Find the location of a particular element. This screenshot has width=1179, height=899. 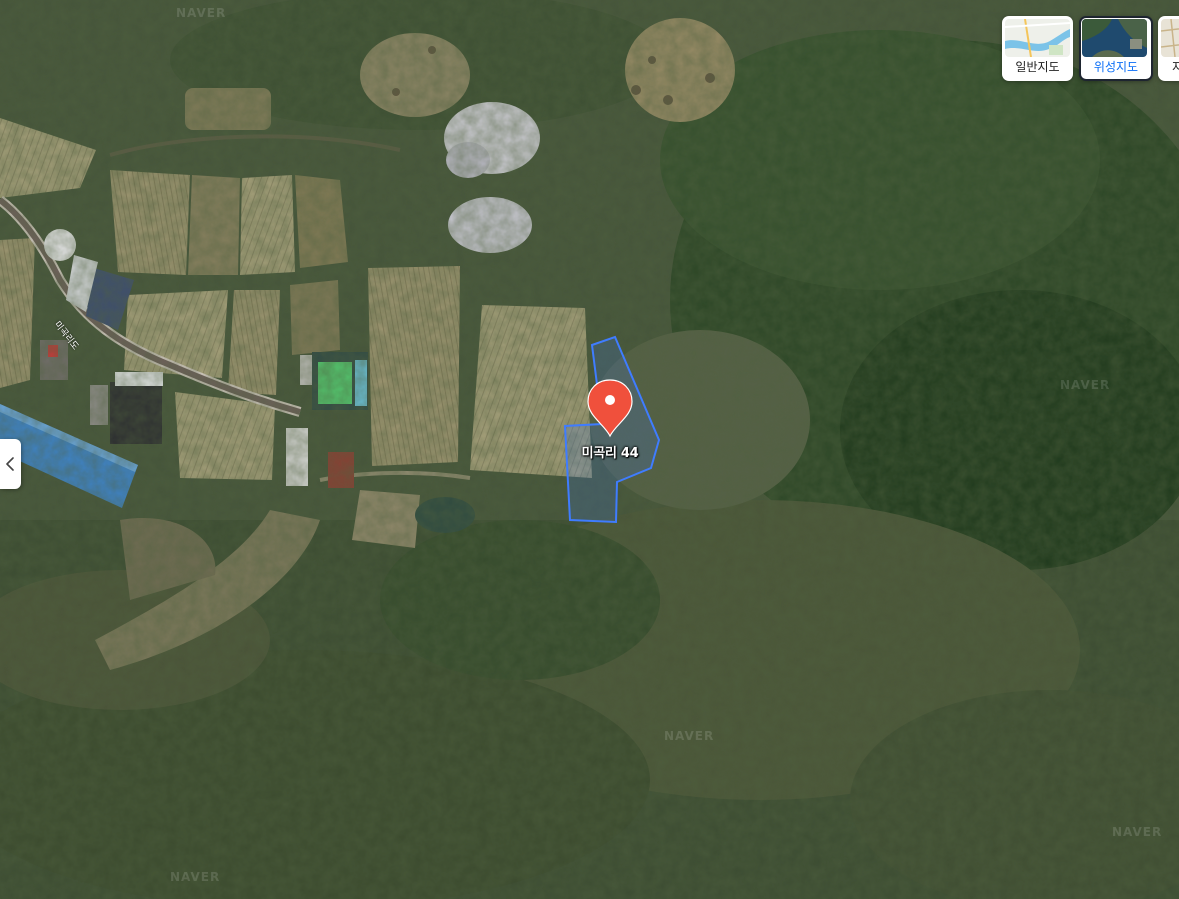

location-marker is located at coordinates (610, 408).